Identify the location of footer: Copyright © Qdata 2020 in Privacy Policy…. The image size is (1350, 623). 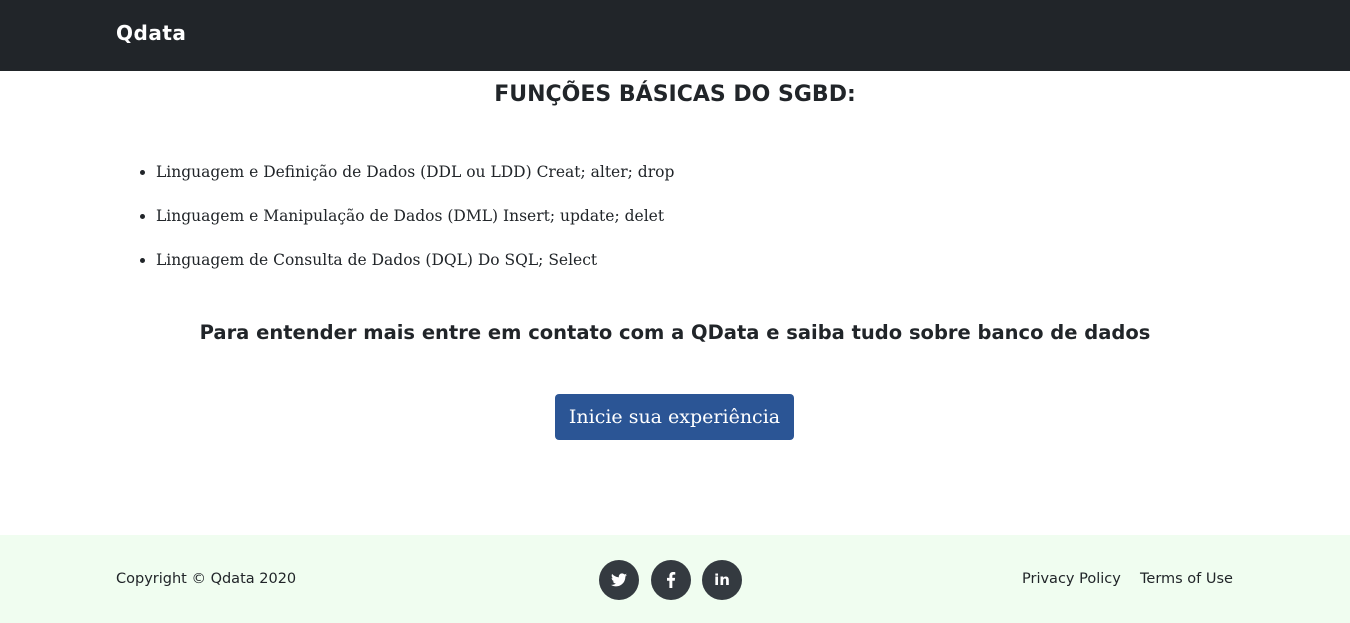
(675, 579).